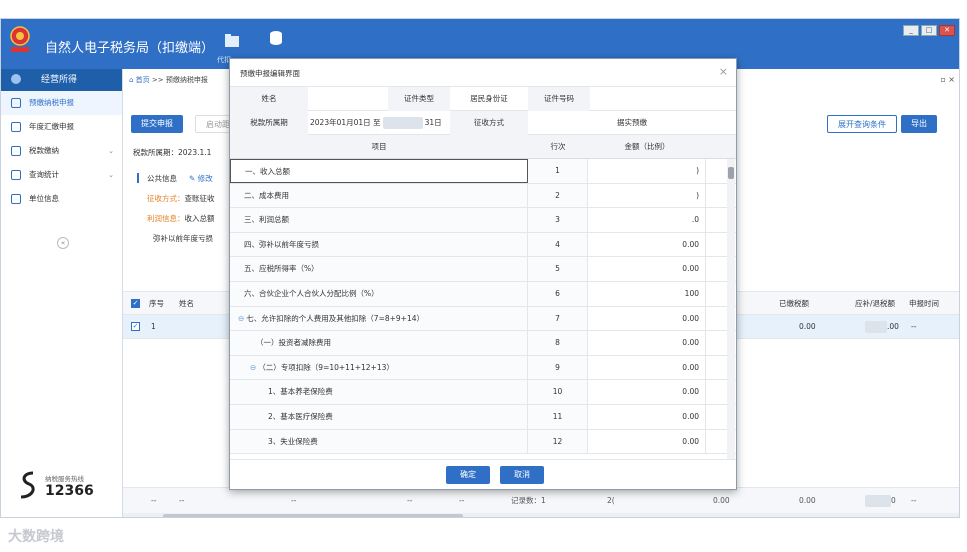  What do you see at coordinates (281, 269) in the screenshot?
I see `row-item-label: 五、应税所得率（%）` at bounding box center [281, 269].